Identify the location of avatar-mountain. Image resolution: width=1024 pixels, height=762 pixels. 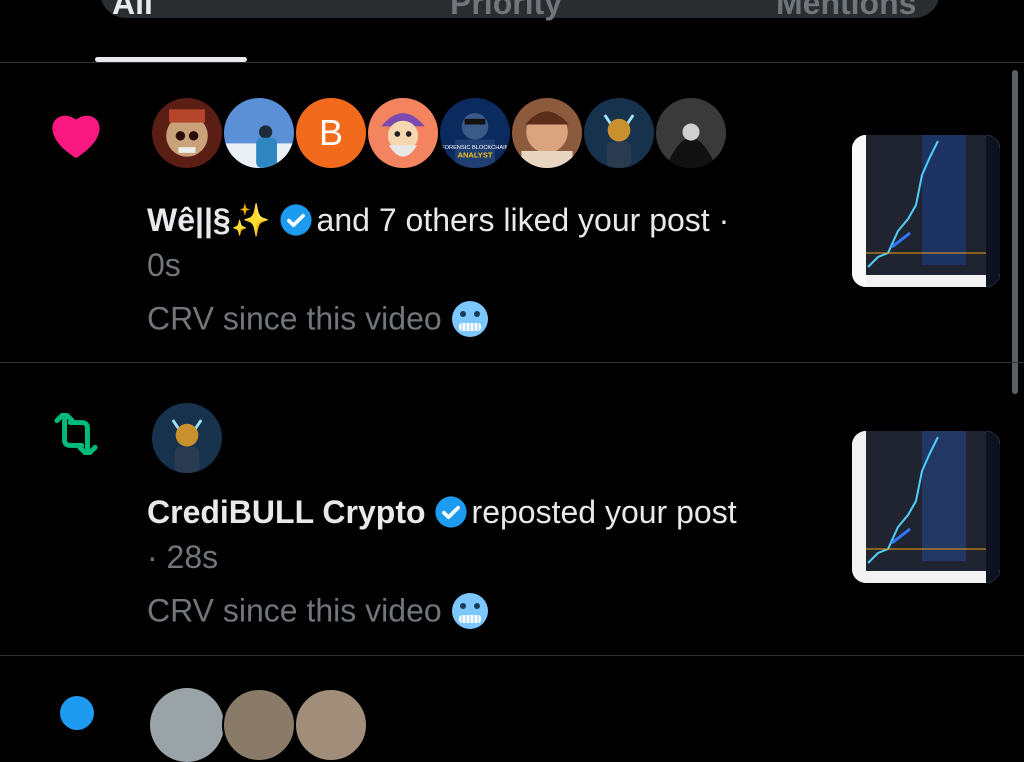
(259, 133).